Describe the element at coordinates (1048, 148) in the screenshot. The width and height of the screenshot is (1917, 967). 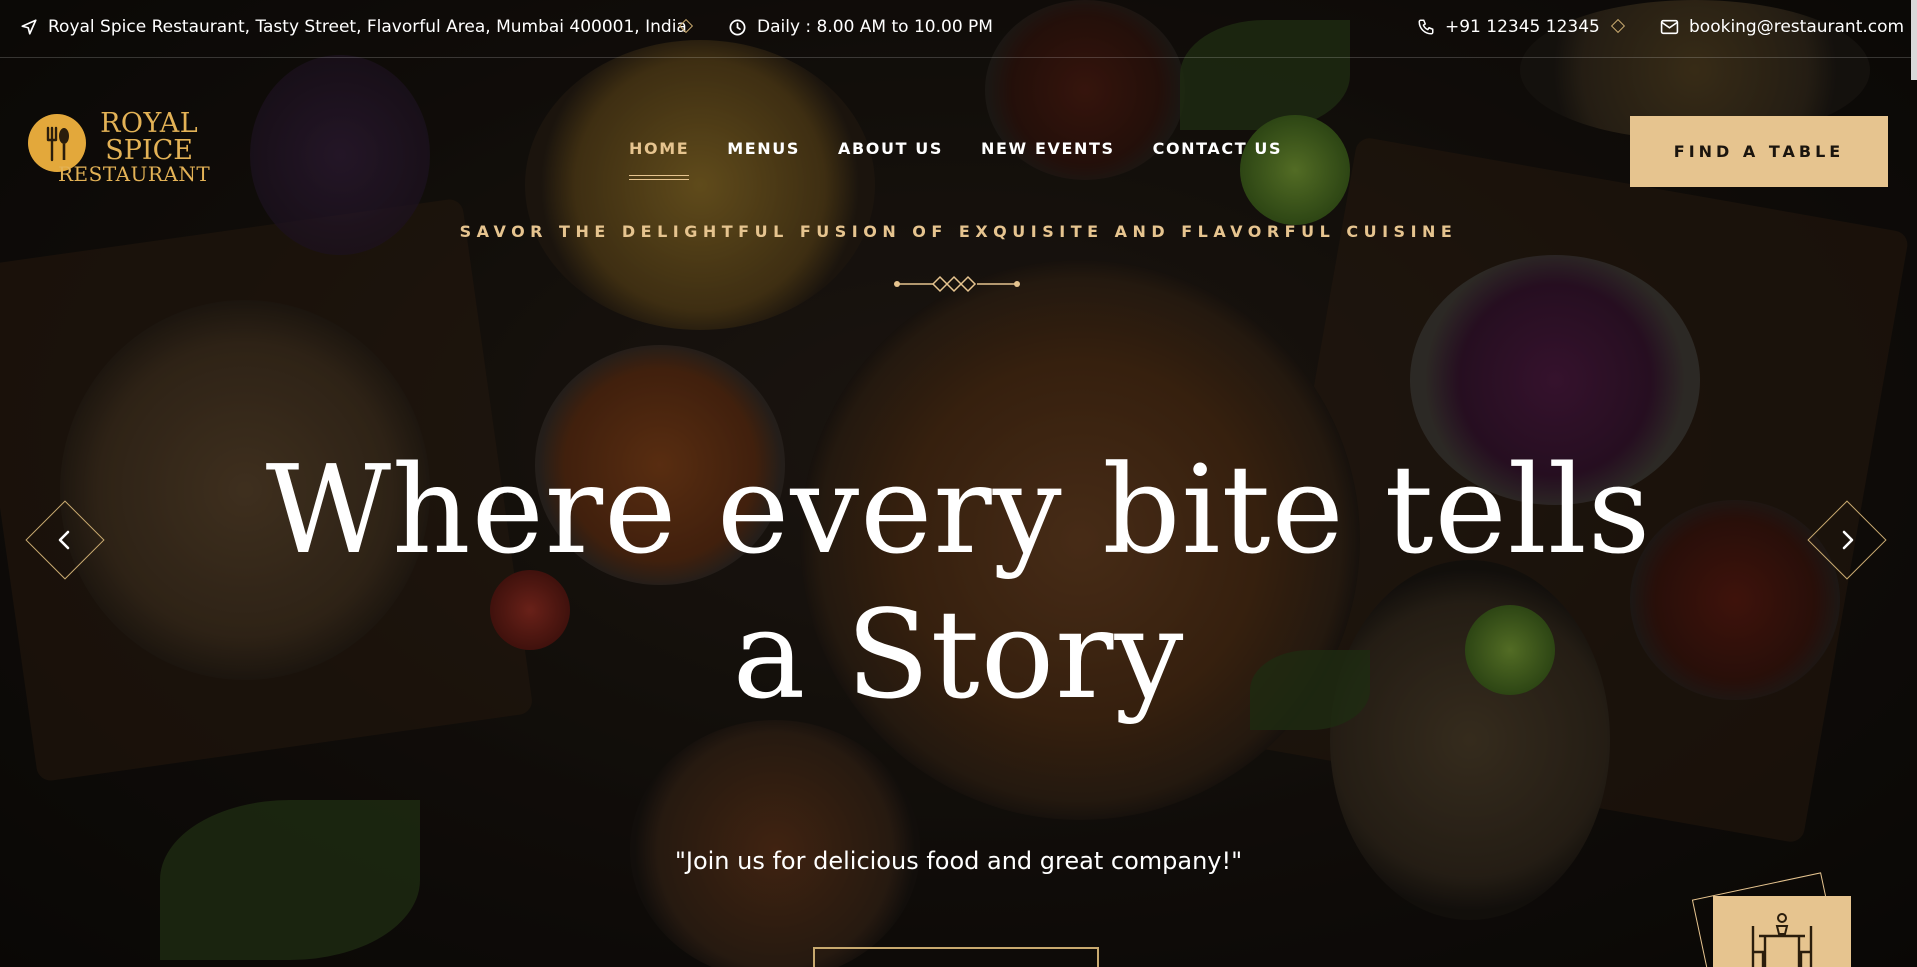
I see `nav-new-events: NEW EVENTS` at that location.